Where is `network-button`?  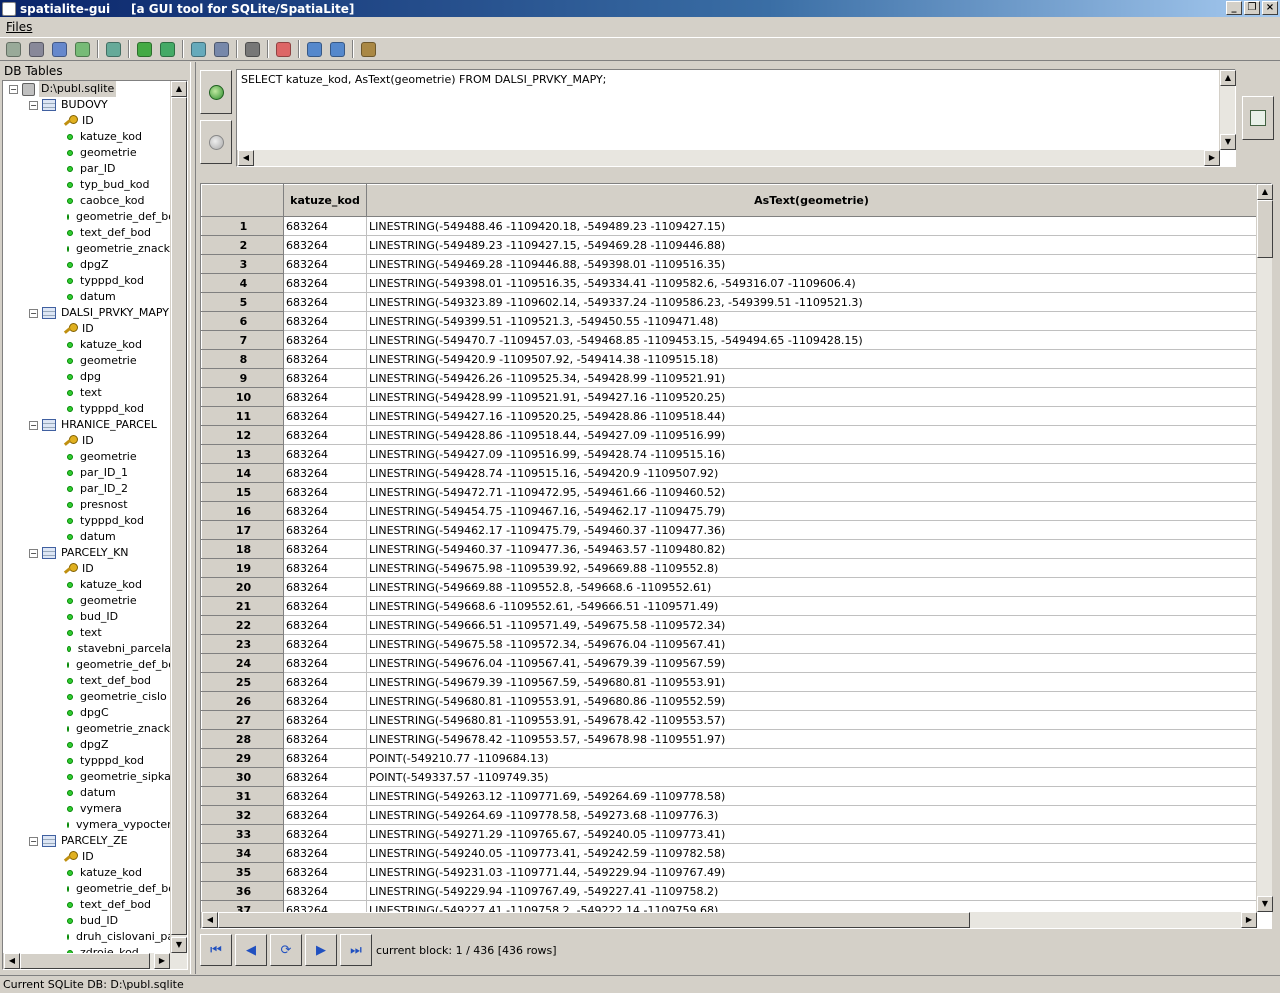 network-button is located at coordinates (252, 49).